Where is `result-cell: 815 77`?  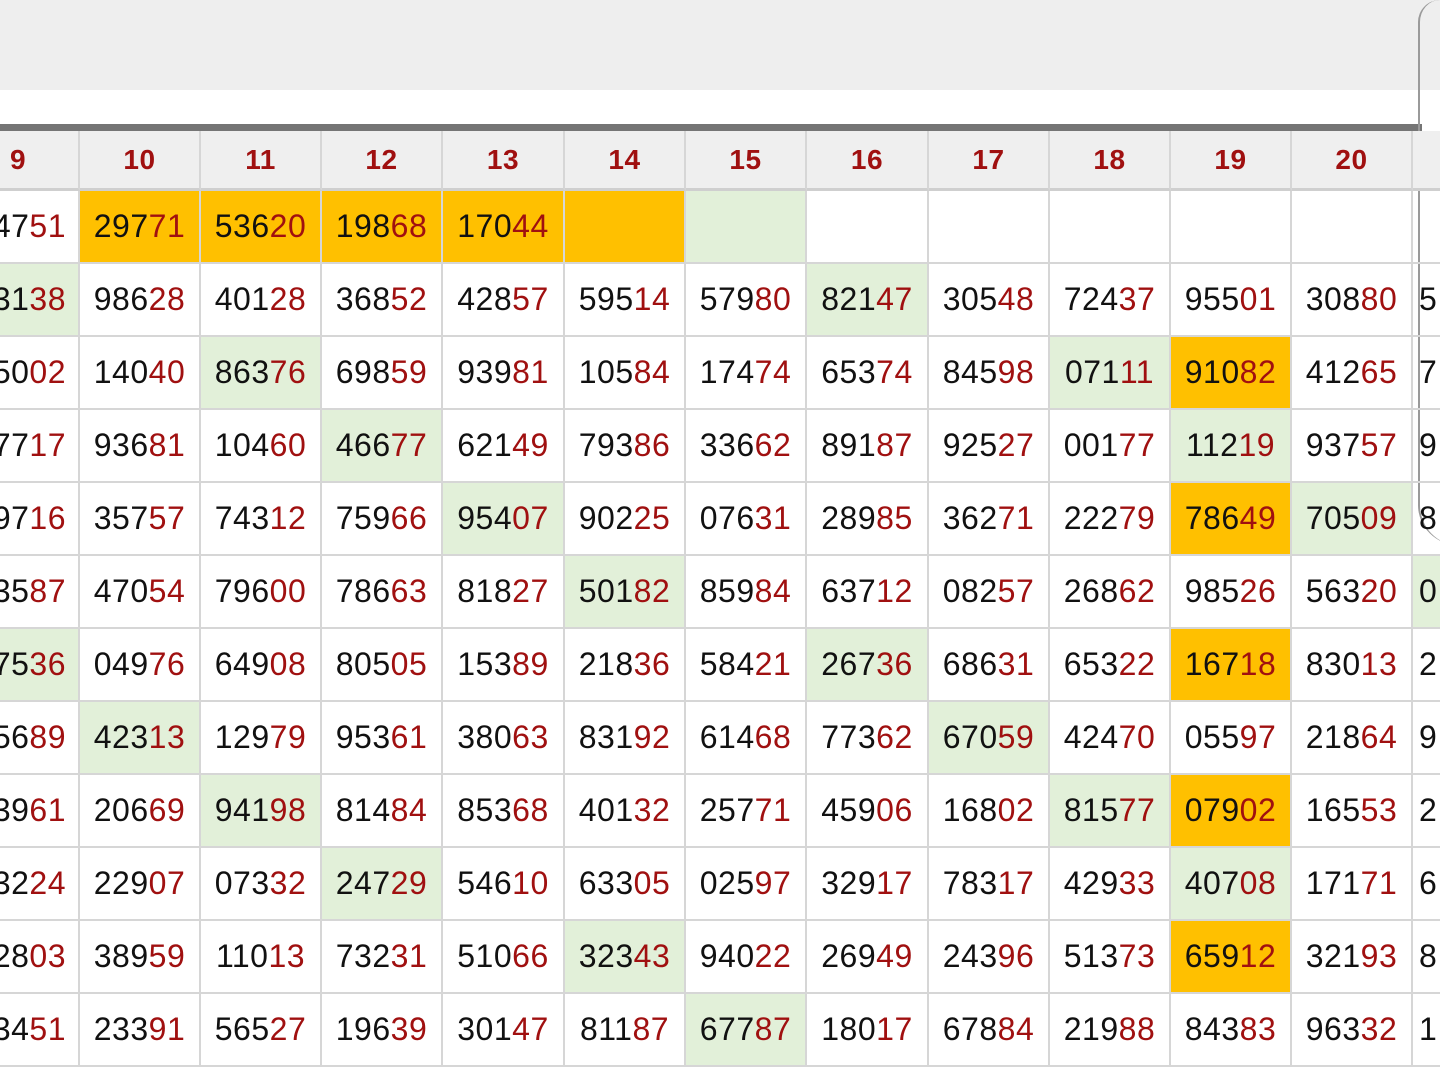
result-cell: 815 77 is located at coordinates (1110, 811).